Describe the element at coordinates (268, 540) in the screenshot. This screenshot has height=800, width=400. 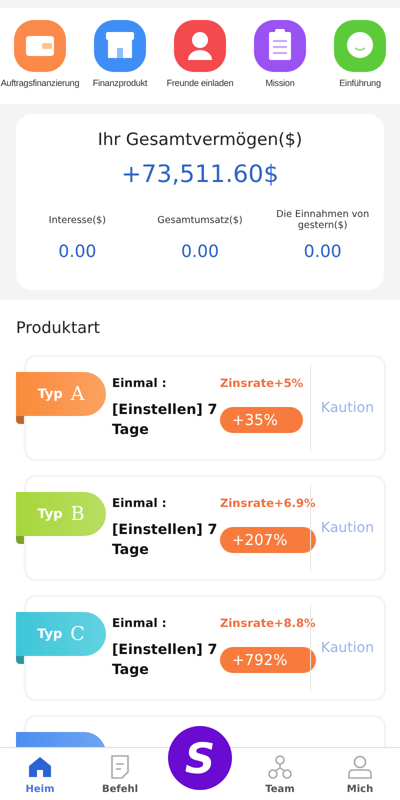
I see `return-badge: +207%` at that location.